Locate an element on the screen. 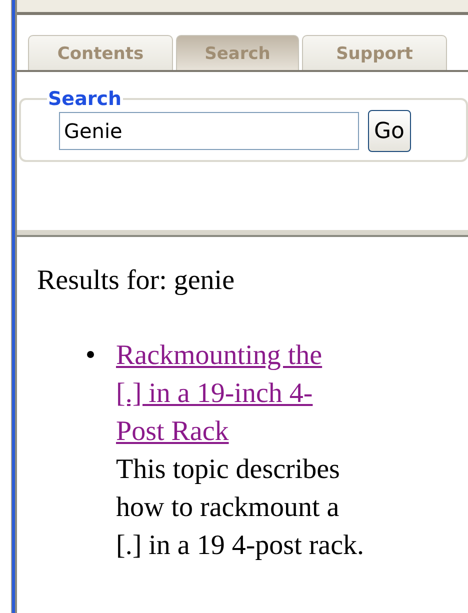 The width and height of the screenshot is (468, 613). results-heading: Results for: genie is located at coordinates (136, 281).